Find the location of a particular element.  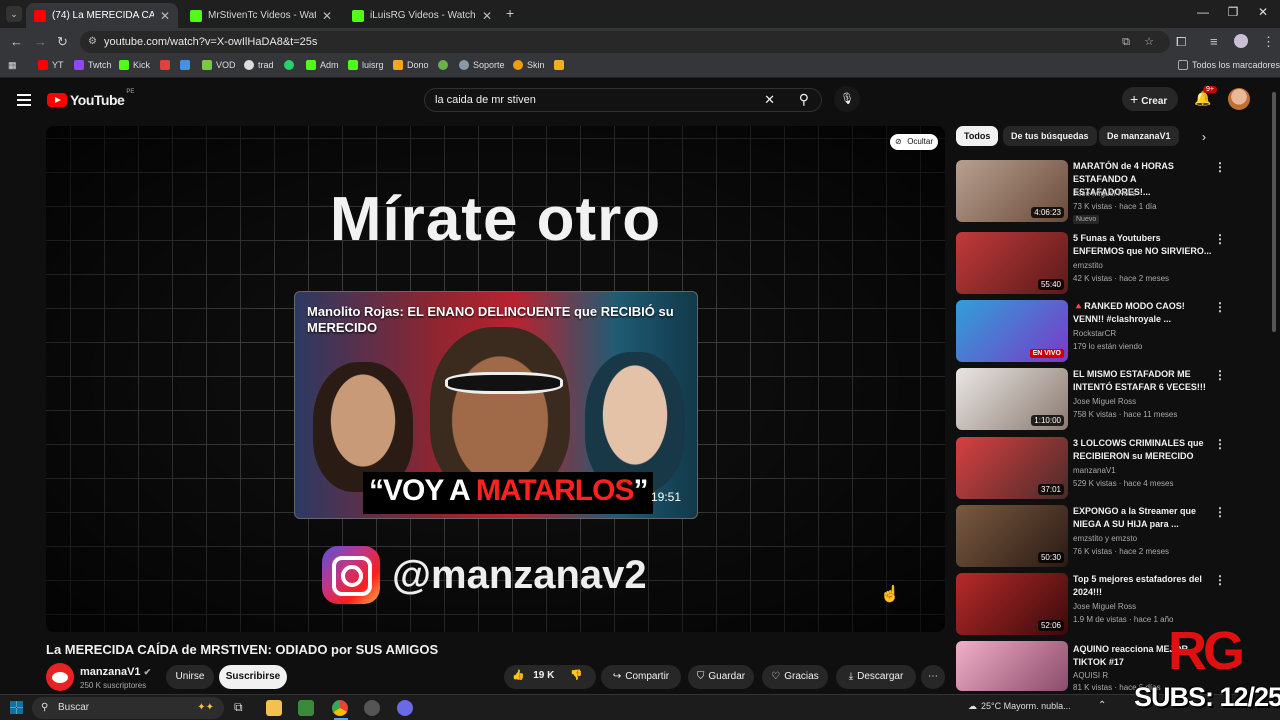

tray-chevron-icon: ⌃ is located at coordinates (1102, 705).